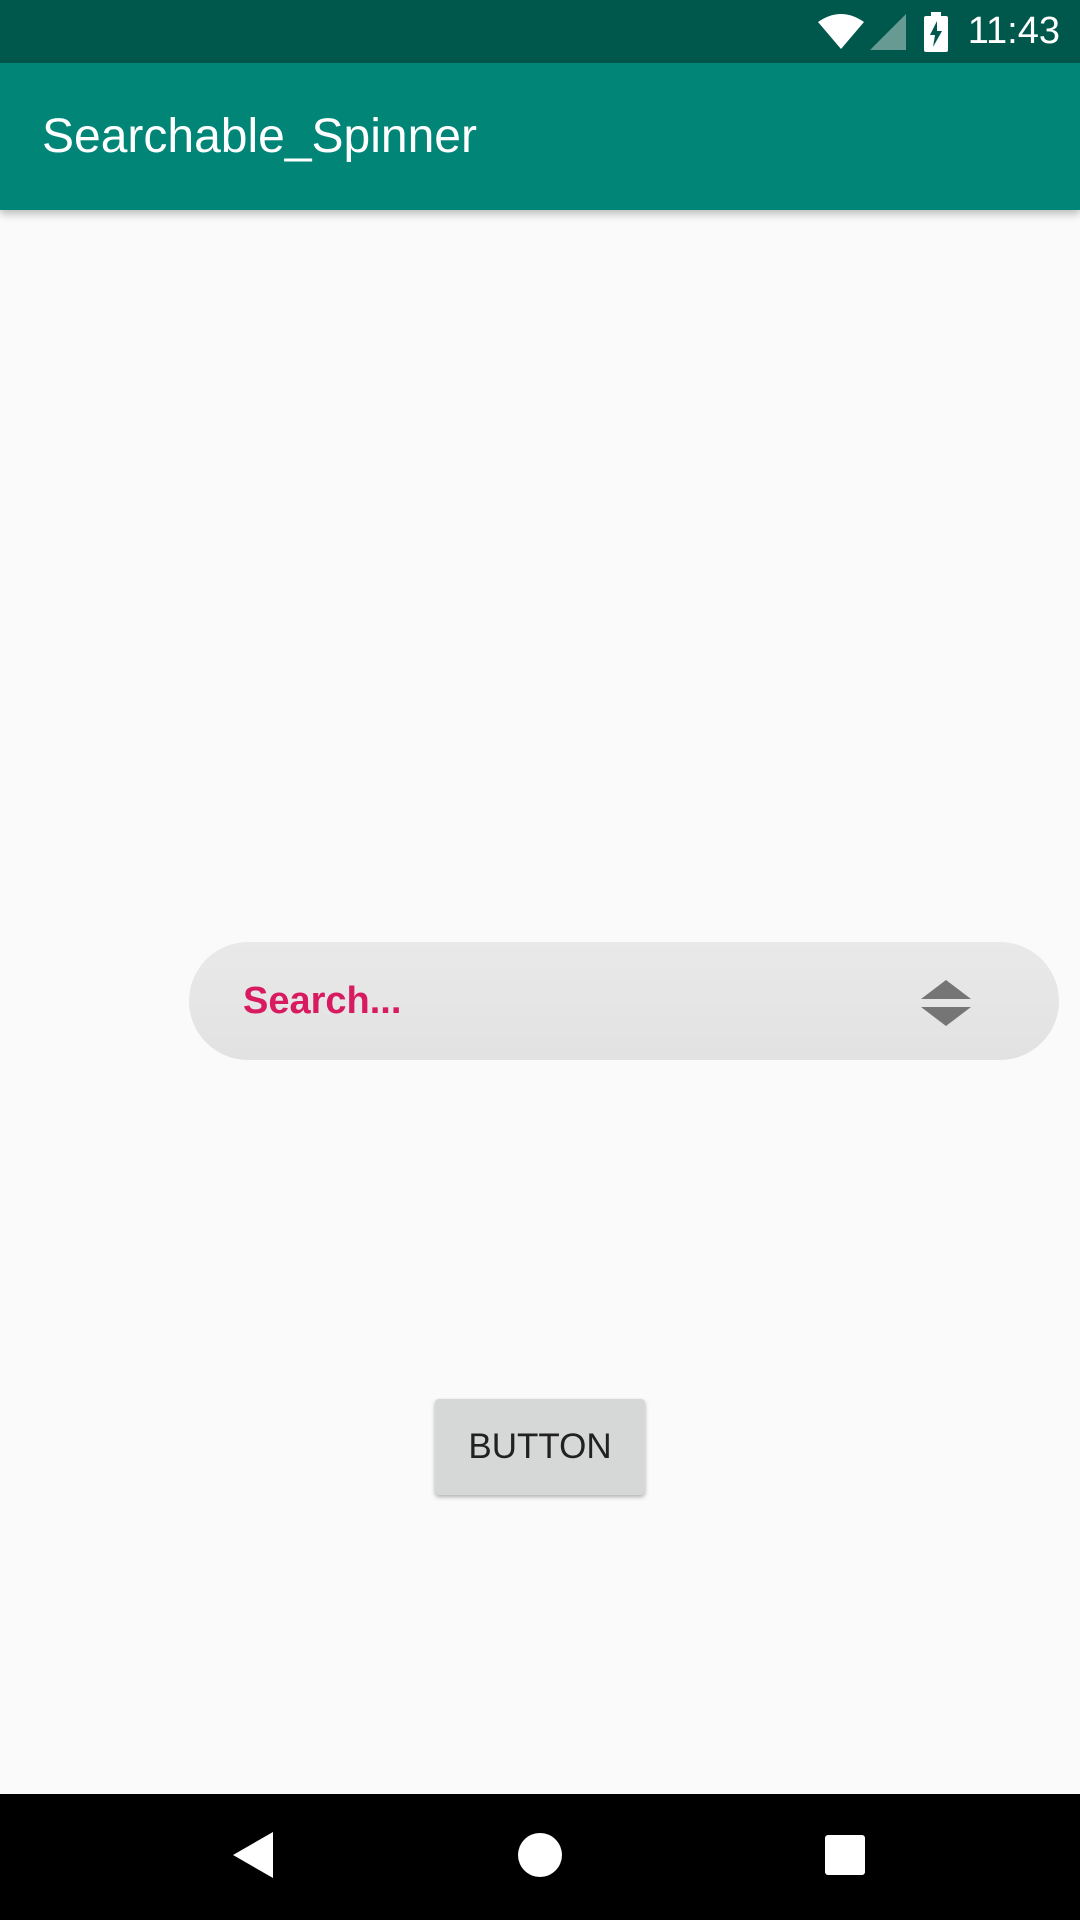  What do you see at coordinates (946, 1005) in the screenshot?
I see `up-down-arrows-icon` at bounding box center [946, 1005].